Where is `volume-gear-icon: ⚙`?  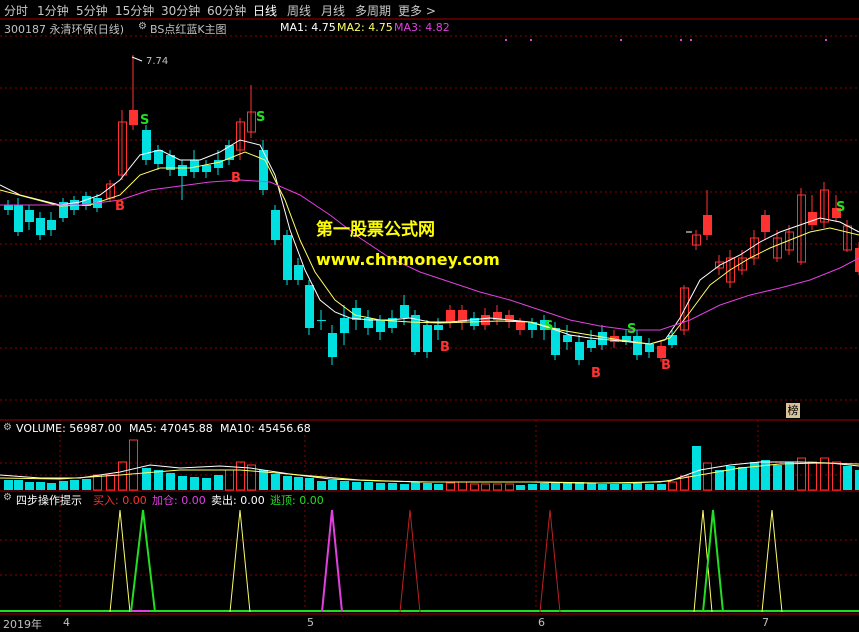
volume-gear-icon: ⚙ is located at coordinates (7, 427).